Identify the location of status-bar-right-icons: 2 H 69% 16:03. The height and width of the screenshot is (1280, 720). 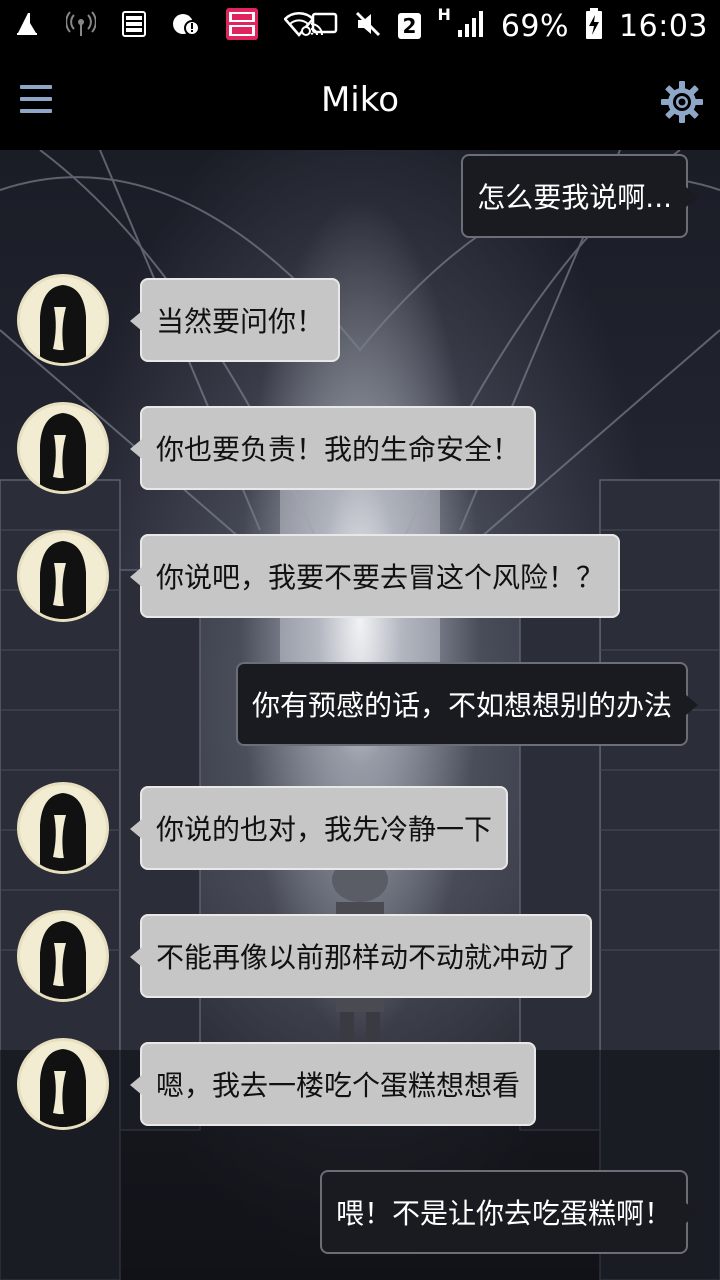
(509, 25).